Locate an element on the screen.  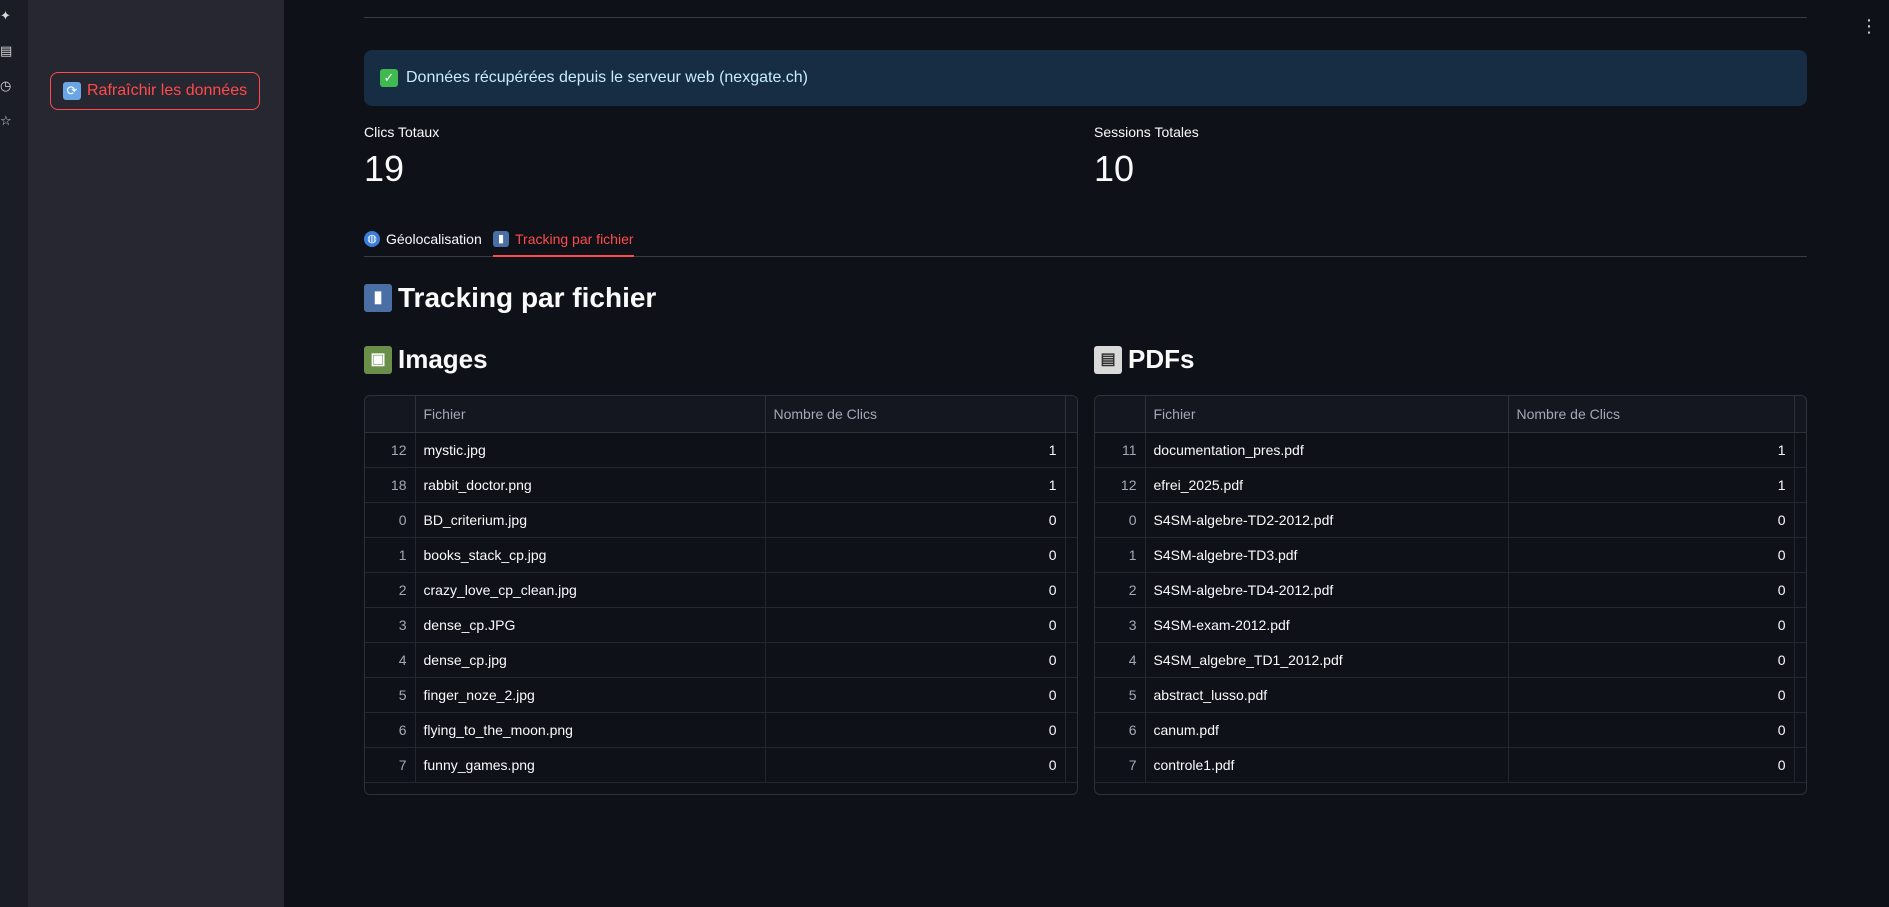
file-name: rabbit_doctor.png is located at coordinates (590, 485).